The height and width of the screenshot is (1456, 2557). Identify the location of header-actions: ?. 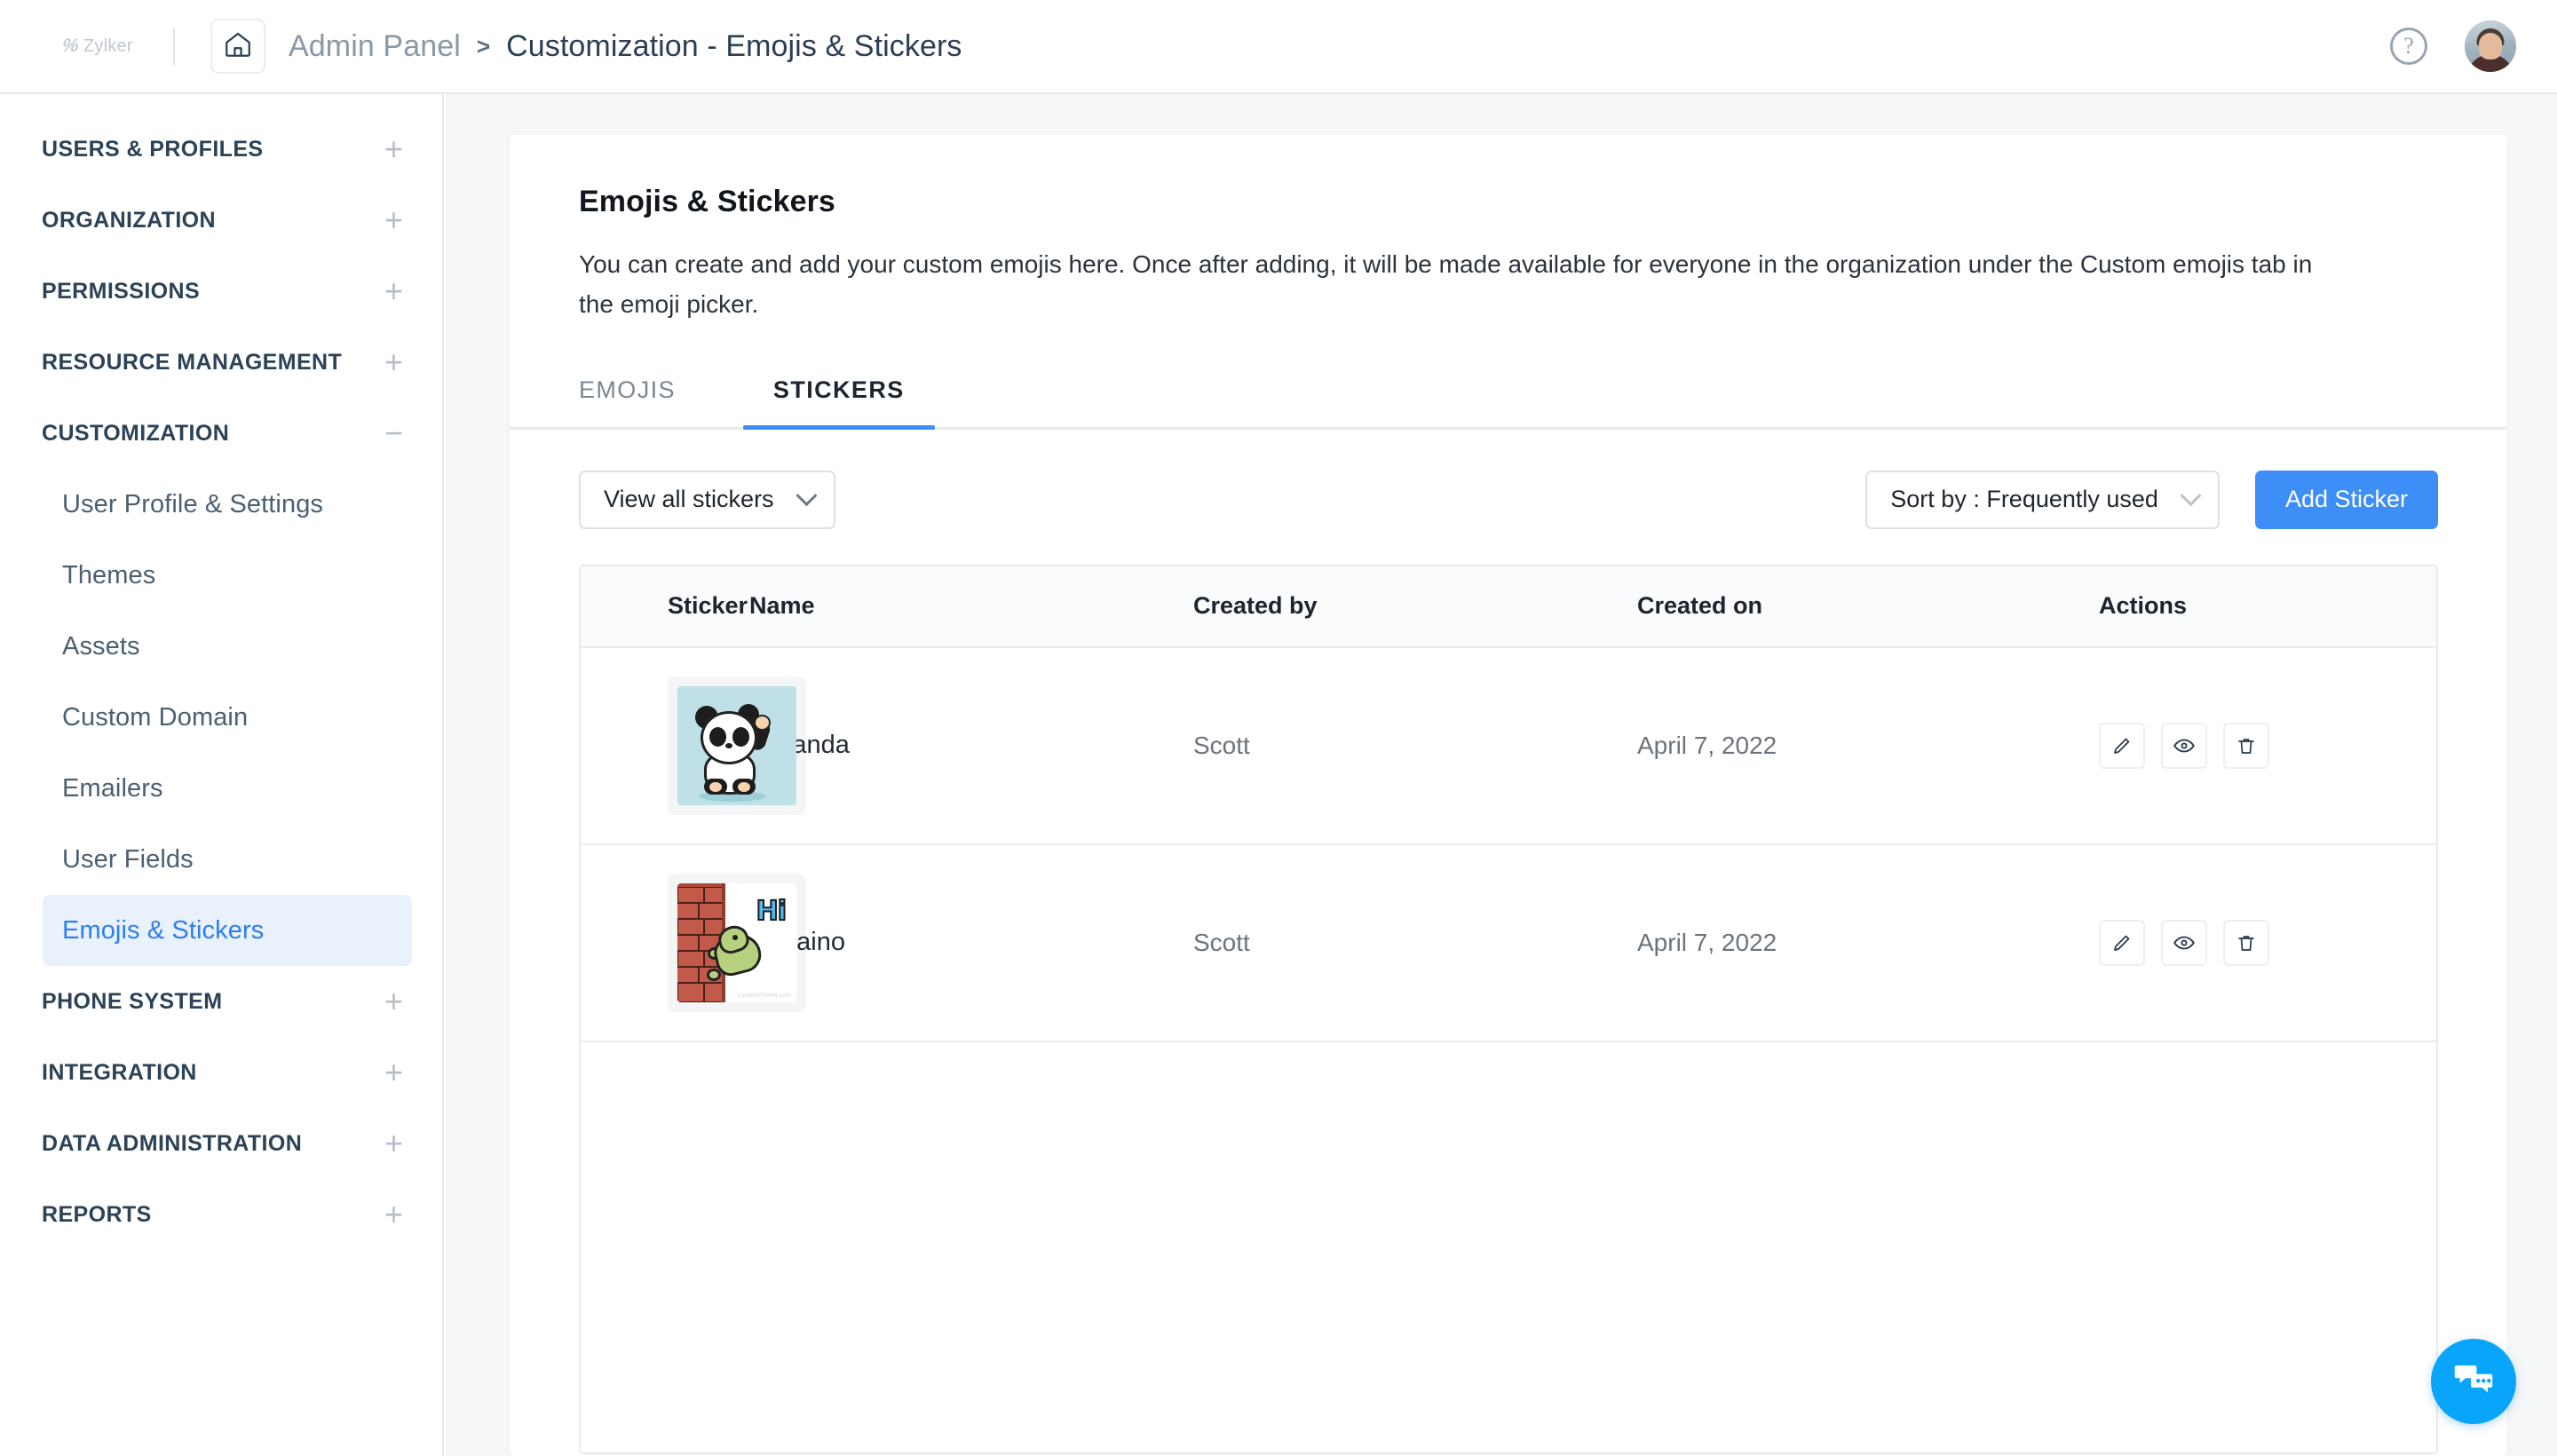
(2473, 46).